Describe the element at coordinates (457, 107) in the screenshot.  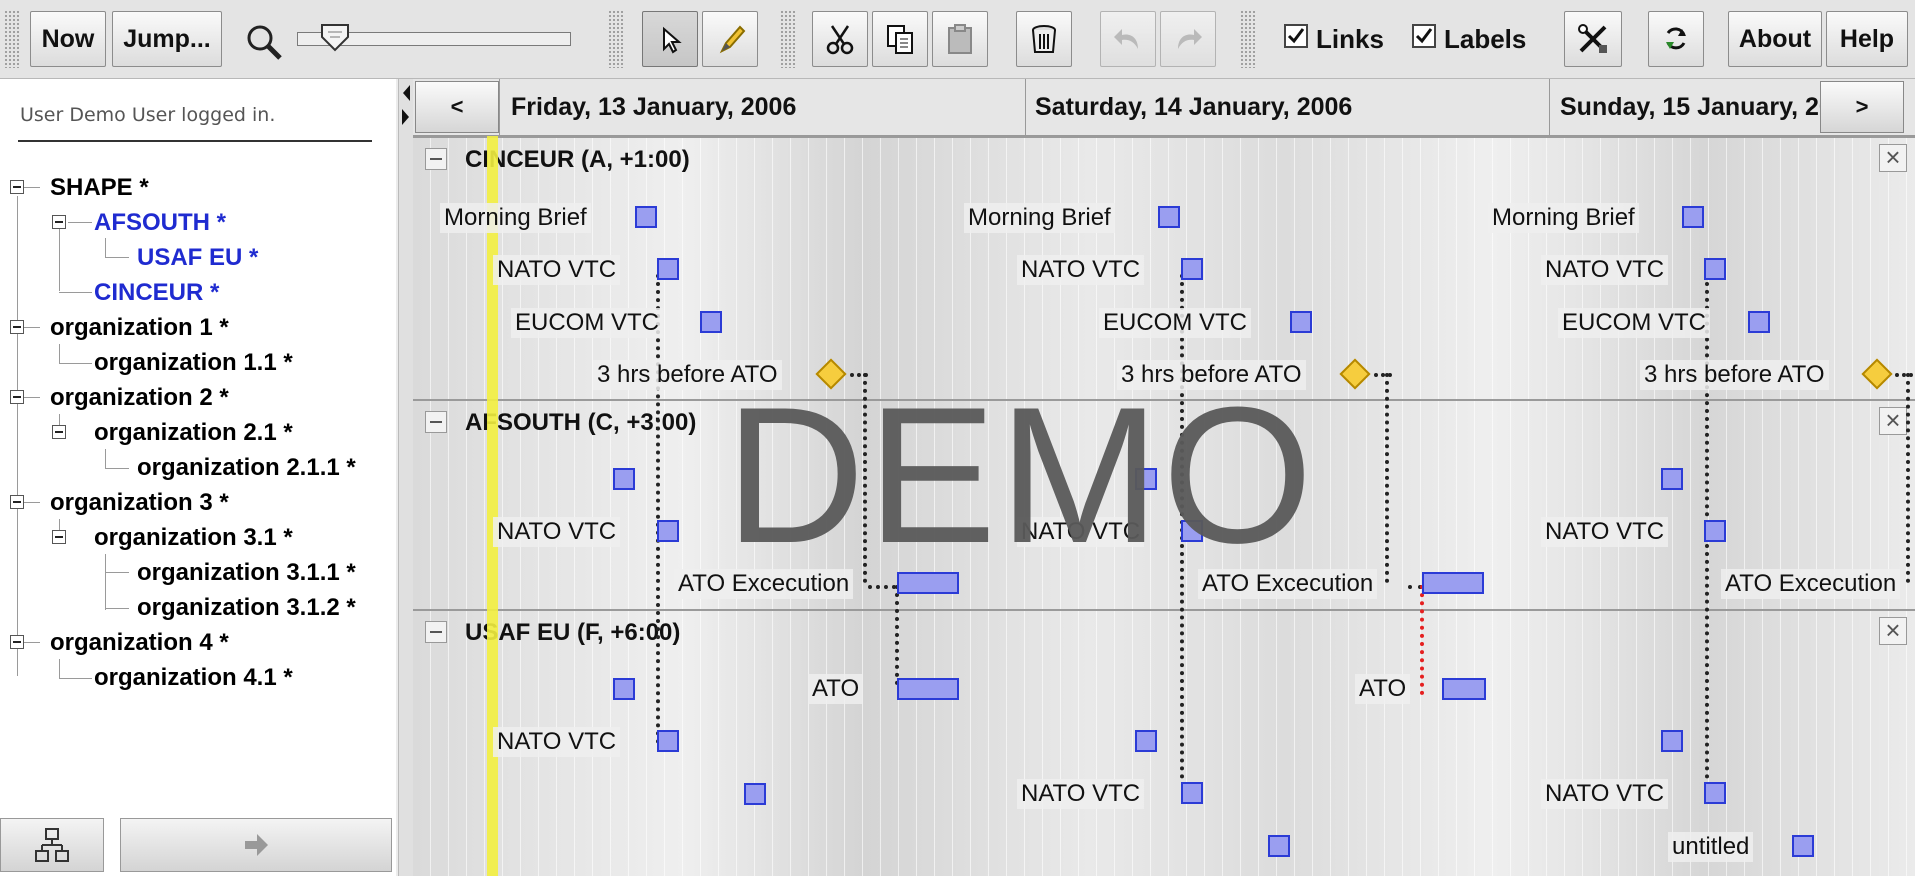
I see `previous-day-button: <` at that location.